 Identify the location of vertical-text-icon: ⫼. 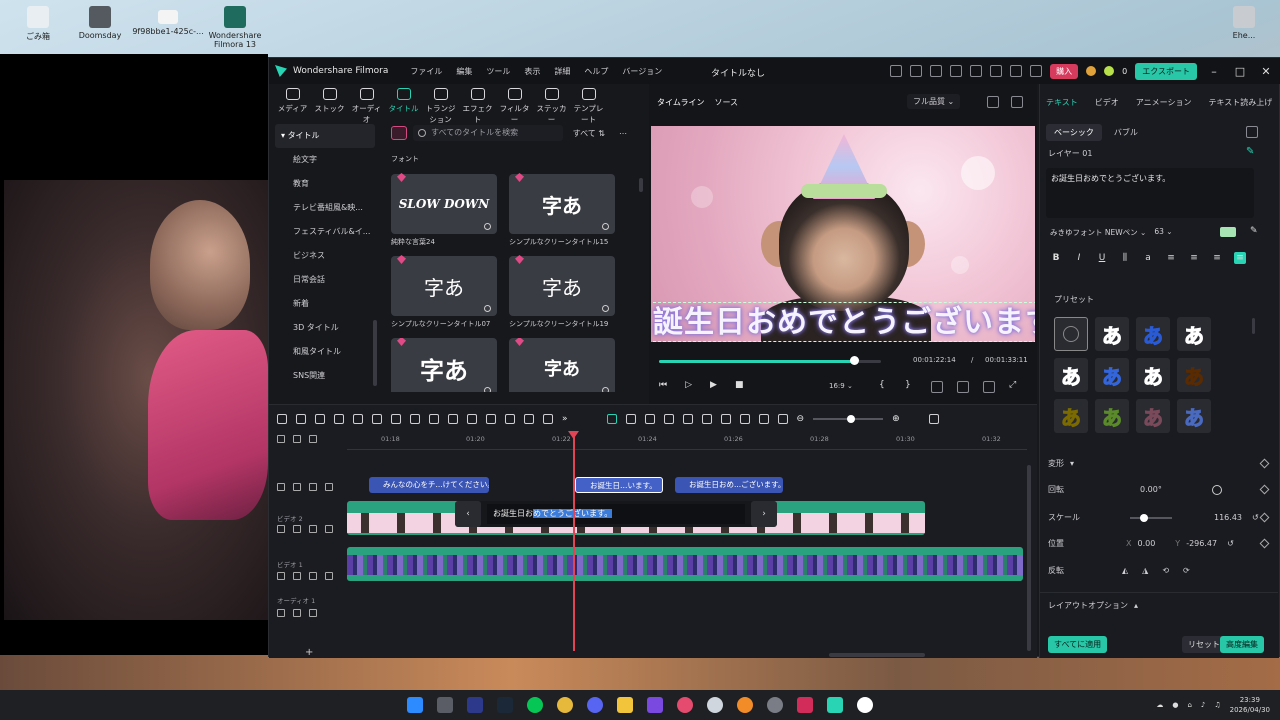
(1125, 258).